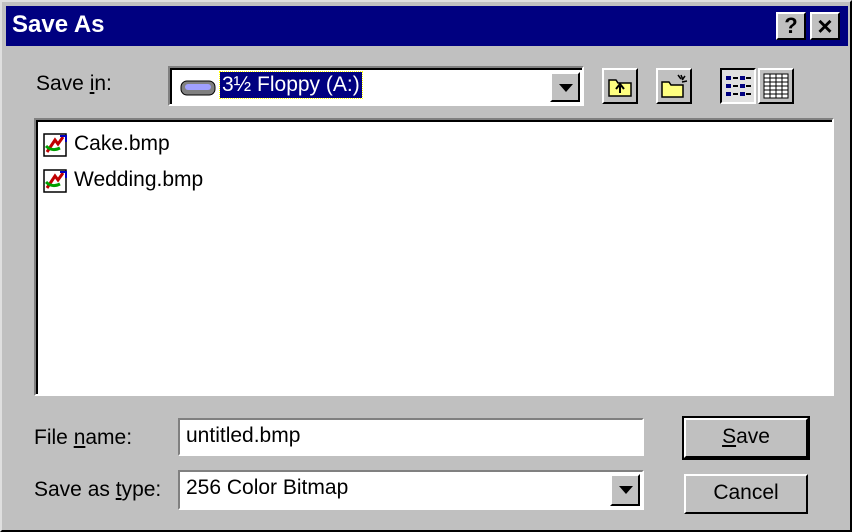  What do you see at coordinates (427, 26) in the screenshot?
I see `title-bar: Save As ? ×` at bounding box center [427, 26].